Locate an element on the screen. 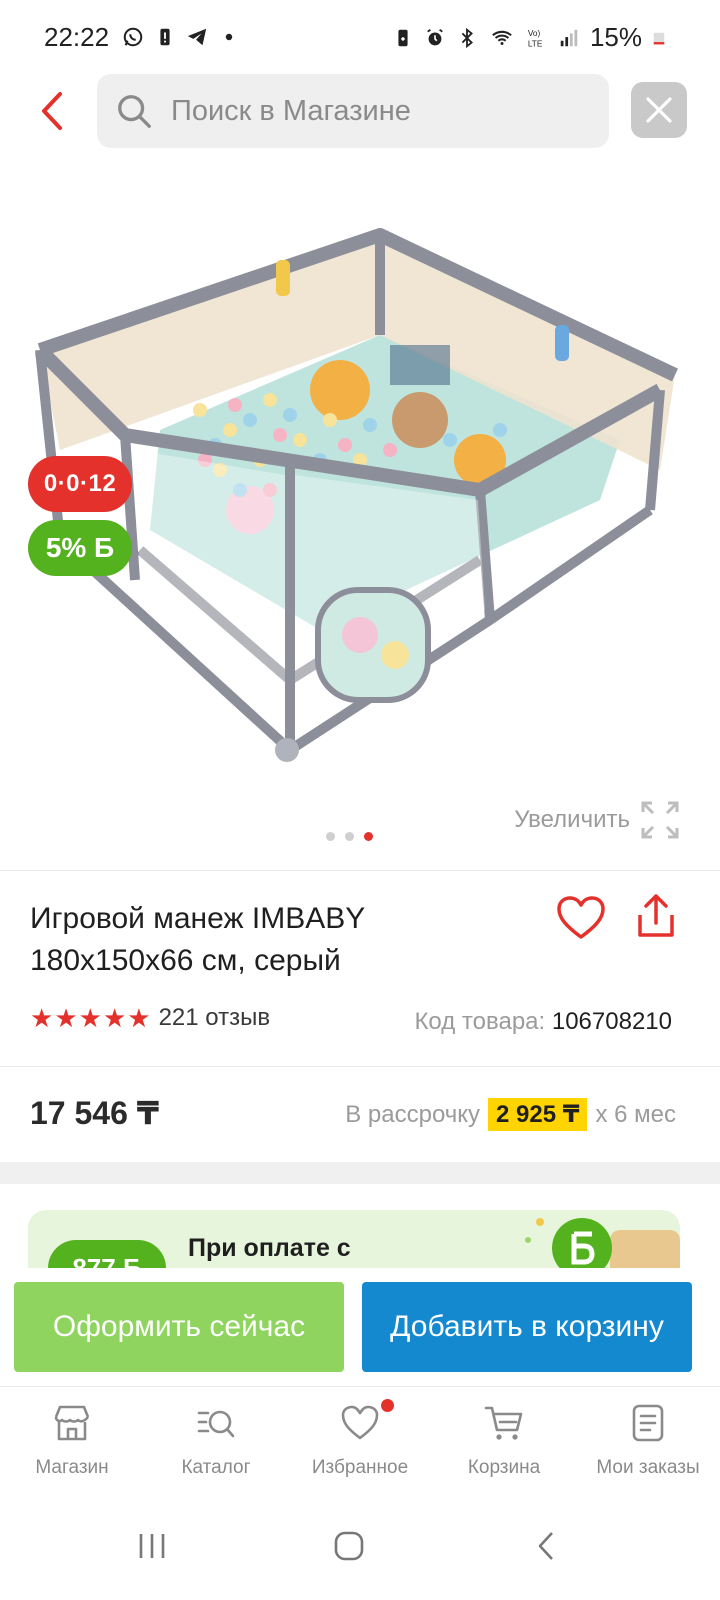 The image size is (720, 1600). volte-icon: Vo)LTE is located at coordinates (535, 38).